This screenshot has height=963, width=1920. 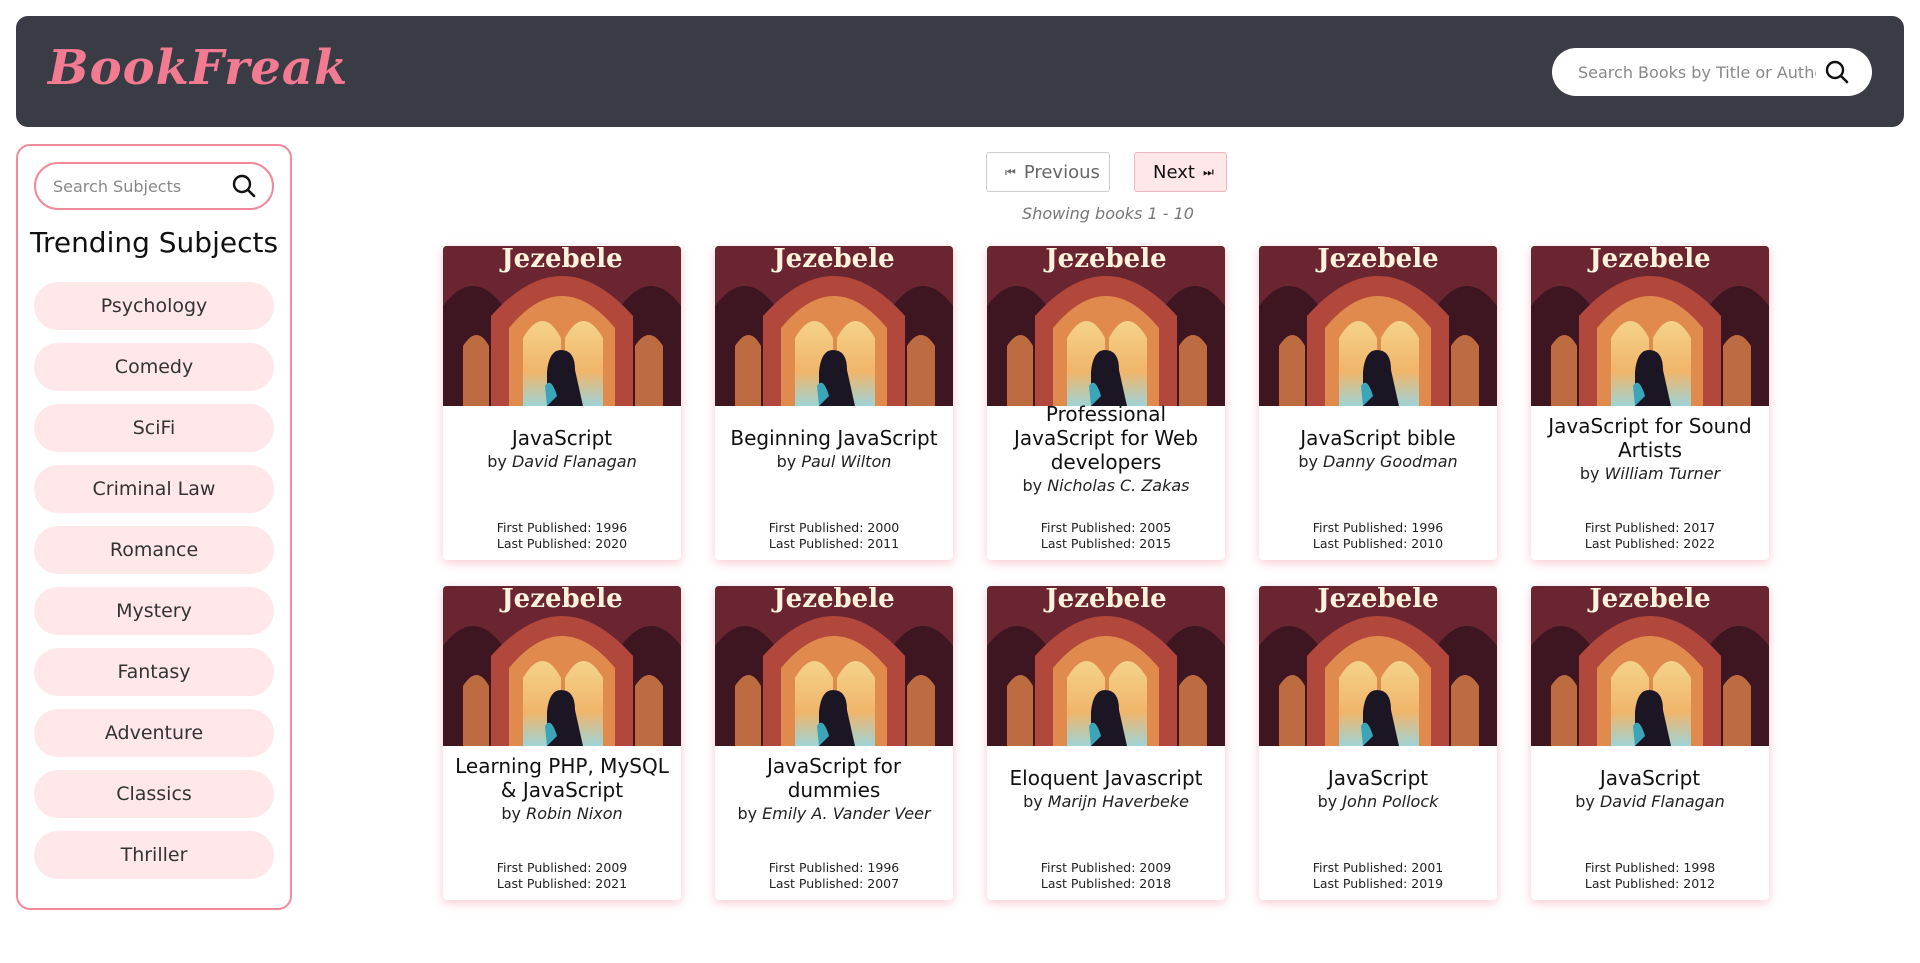 I want to click on book-author: by Danny Goodman, so click(x=1377, y=461).